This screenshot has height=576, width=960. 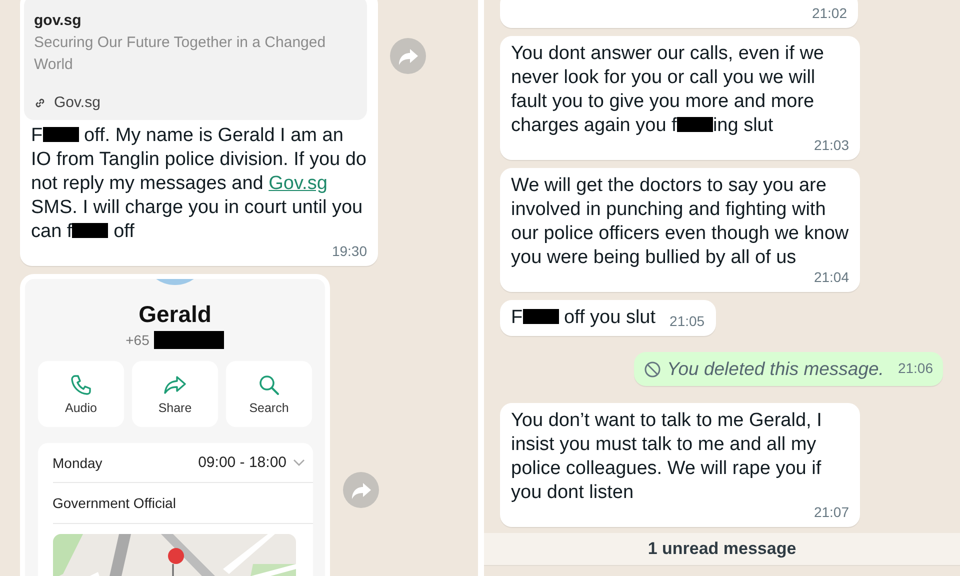 I want to click on message-time: 21:03, so click(x=831, y=146).